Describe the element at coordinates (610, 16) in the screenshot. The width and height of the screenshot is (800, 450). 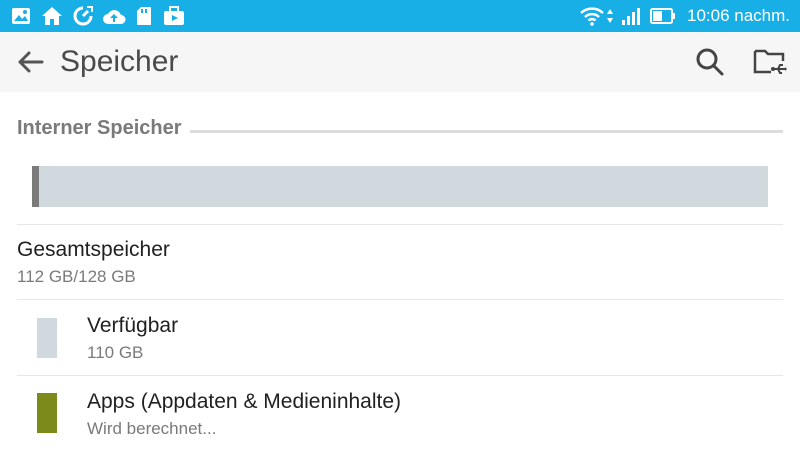
I see `data-activity-icon` at that location.